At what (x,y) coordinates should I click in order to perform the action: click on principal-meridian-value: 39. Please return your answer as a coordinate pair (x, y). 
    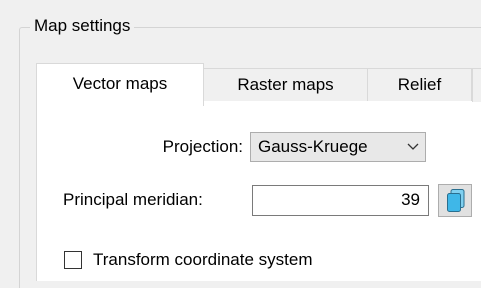
    Looking at the image, I should click on (410, 199).